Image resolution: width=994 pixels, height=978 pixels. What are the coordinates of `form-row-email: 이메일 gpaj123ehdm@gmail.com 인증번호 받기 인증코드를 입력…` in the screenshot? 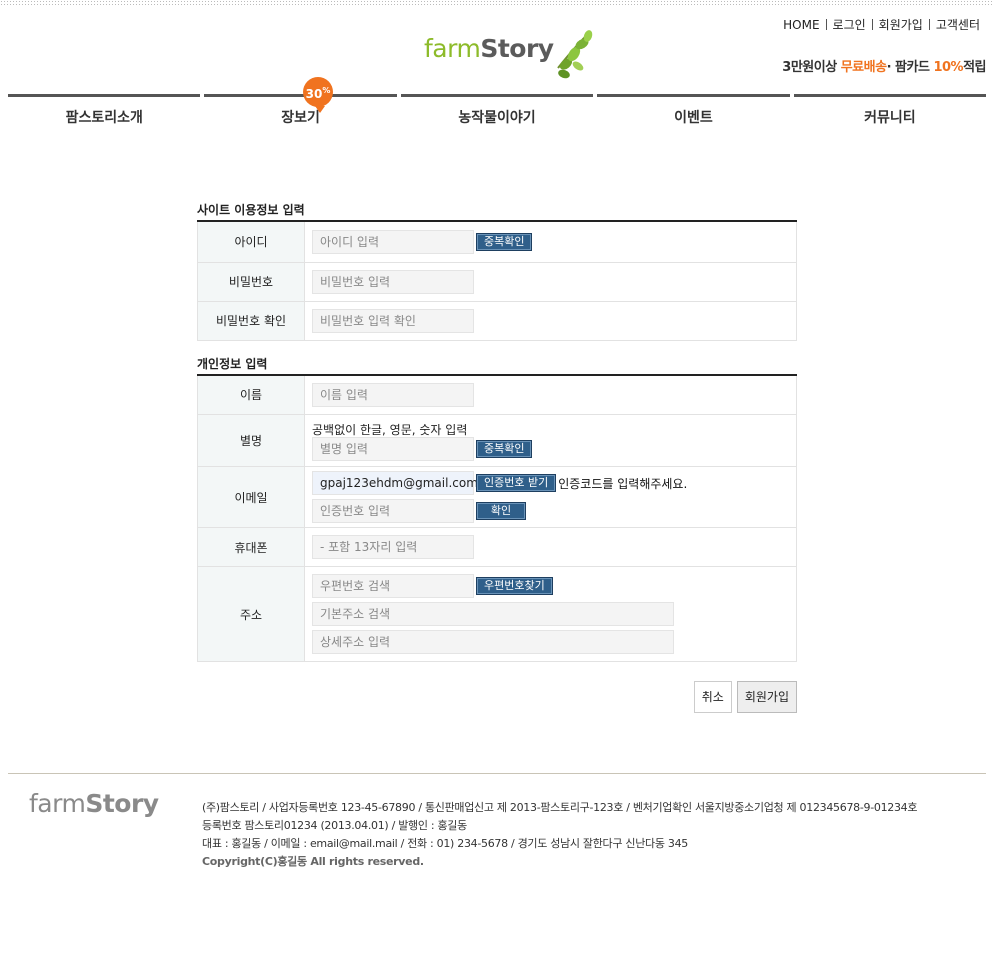 It's located at (497, 497).